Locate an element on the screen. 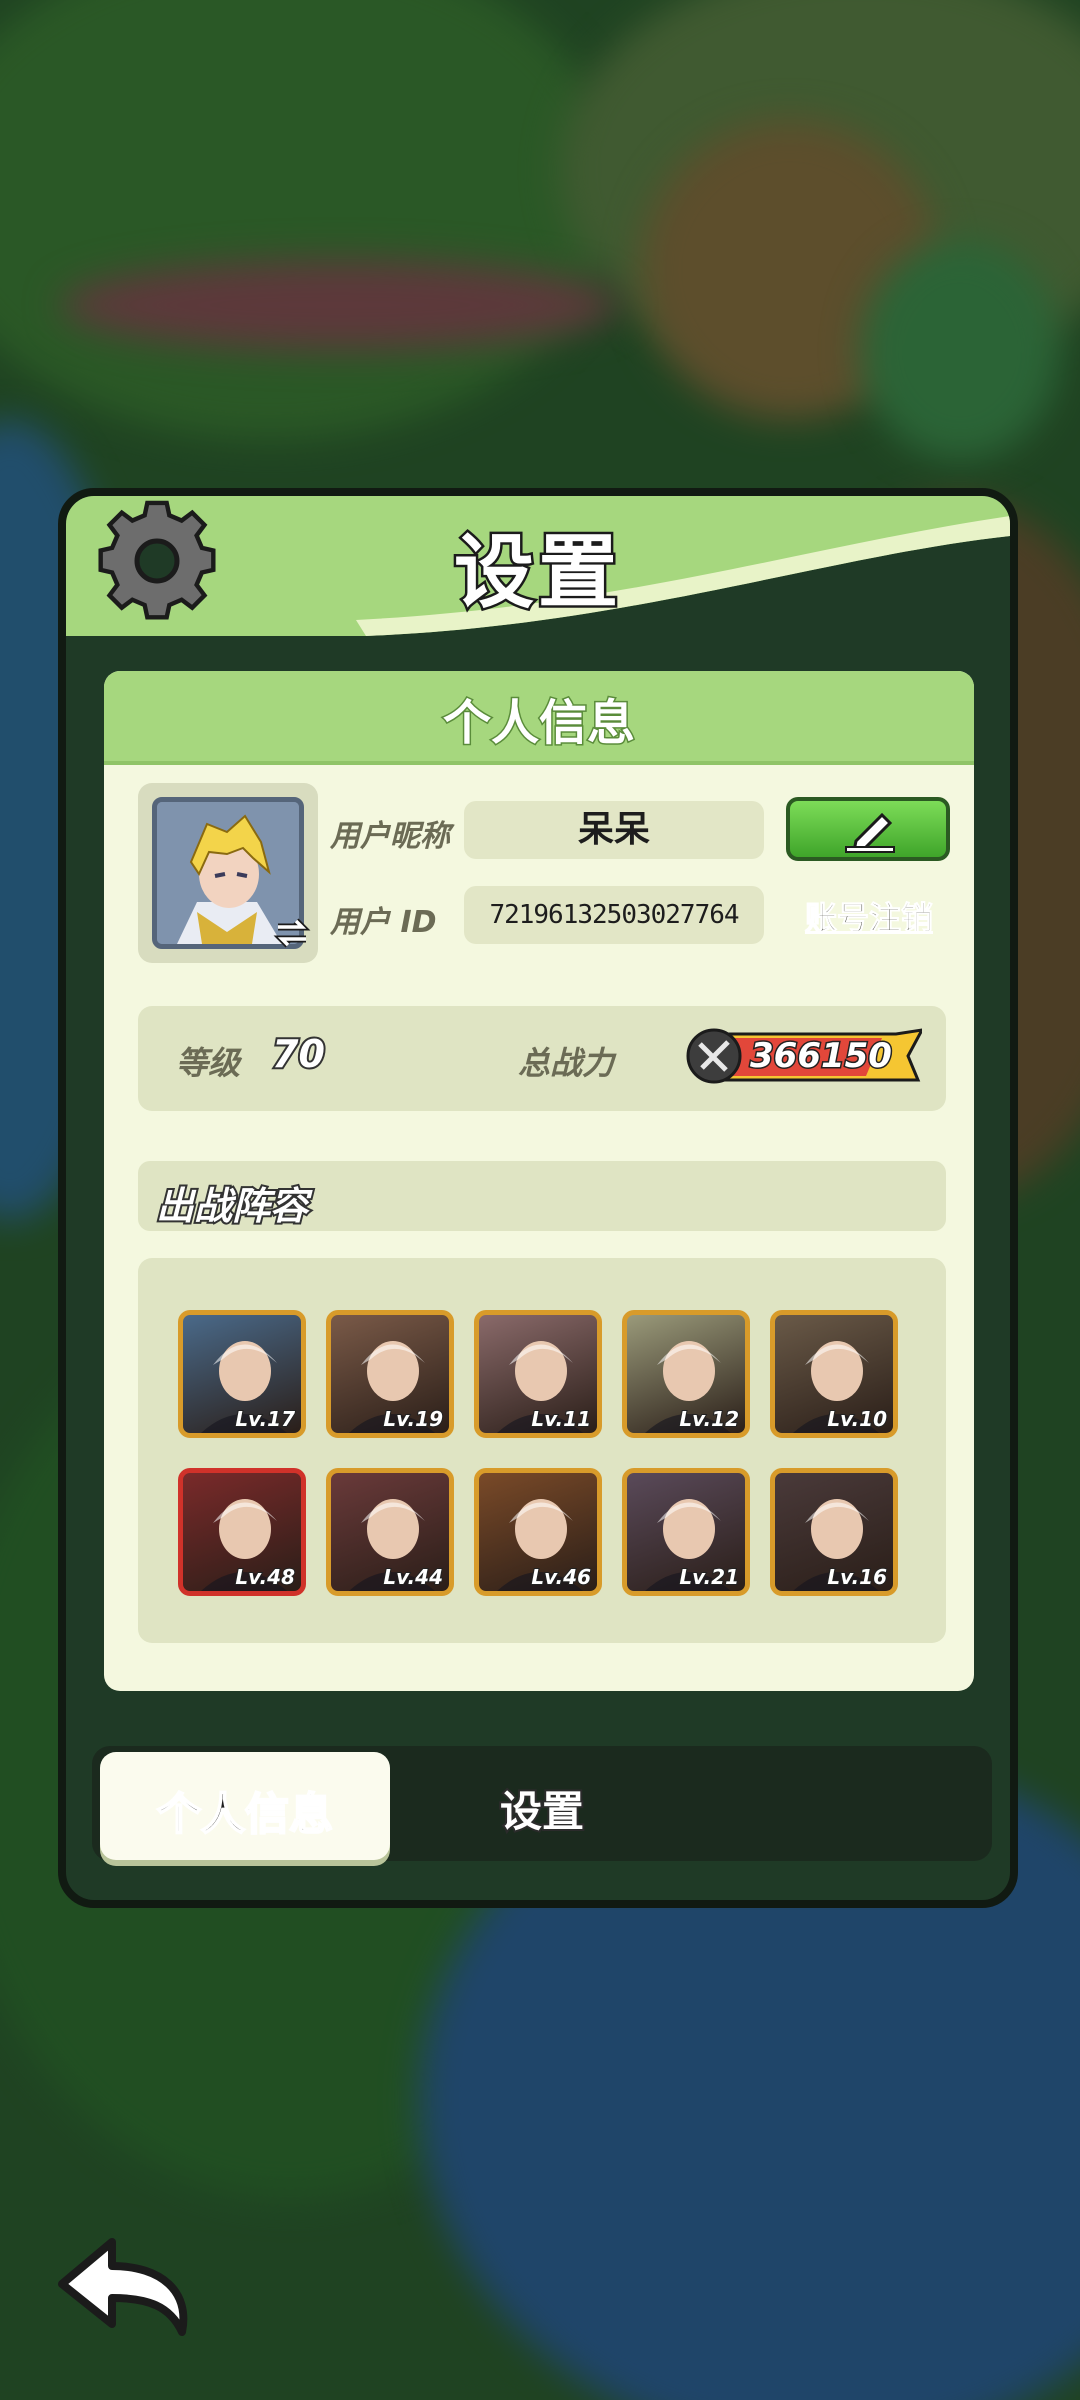  hero-card: Lv.21 is located at coordinates (686, 1532).